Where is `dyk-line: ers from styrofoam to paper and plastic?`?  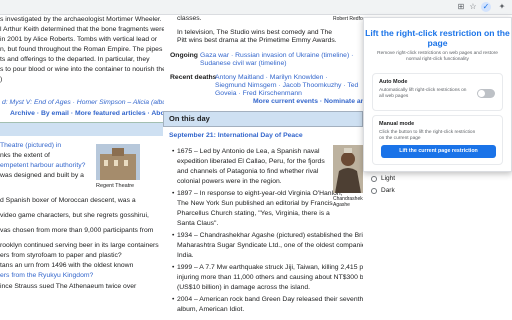 dyk-line: ers from styrofoam to paper and plastic? is located at coordinates (61, 255).